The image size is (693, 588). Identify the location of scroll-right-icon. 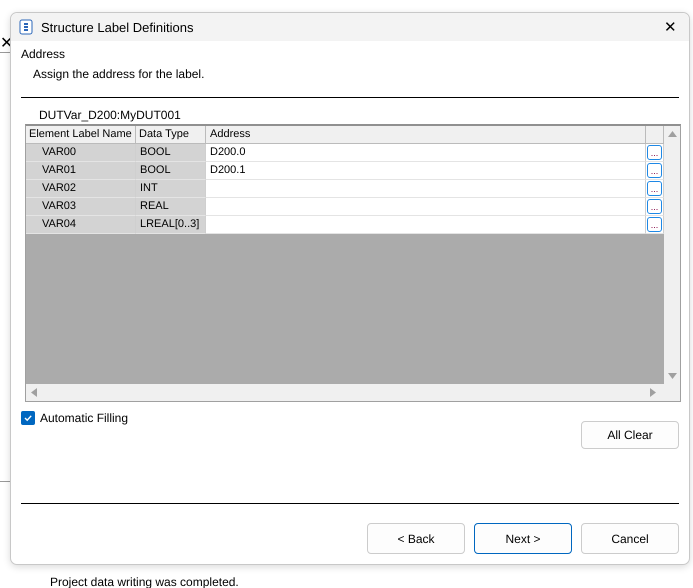
(653, 392).